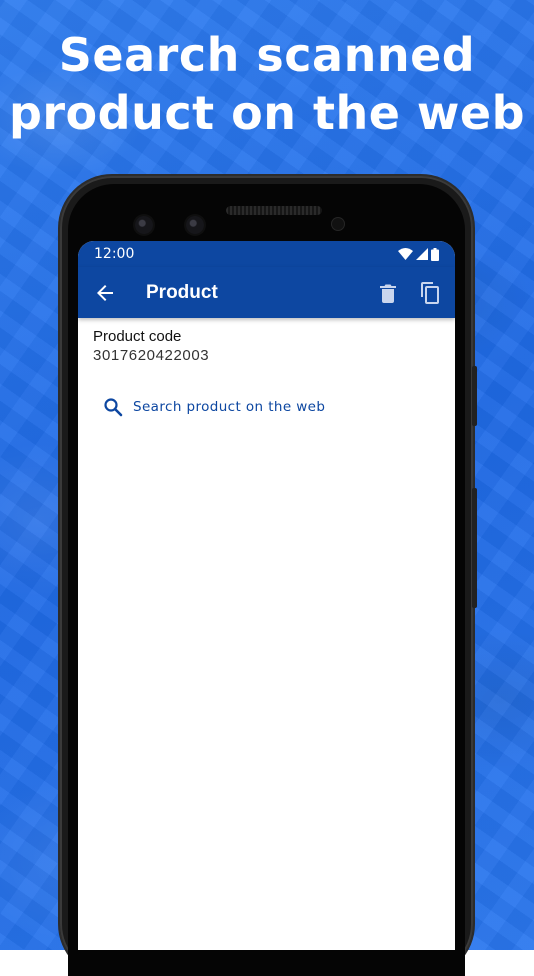 Image resolution: width=534 pixels, height=976 pixels. I want to click on wifi-icon, so click(405, 254).